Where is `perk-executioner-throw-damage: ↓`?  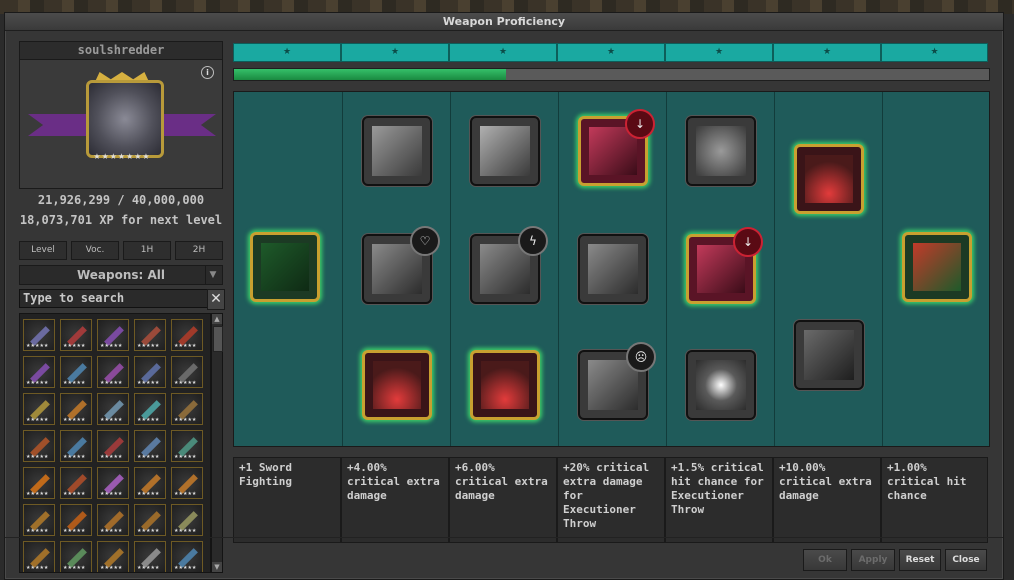
perk-executioner-throw-damage: ↓ is located at coordinates (616, 147).